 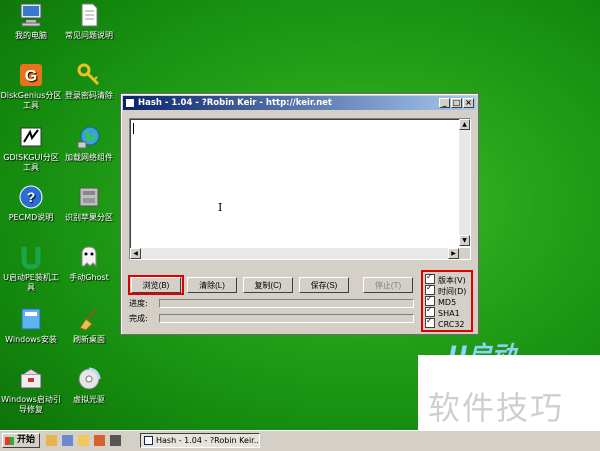 What do you see at coordinates (444, 103) in the screenshot?
I see `minimize-button: _` at bounding box center [444, 103].